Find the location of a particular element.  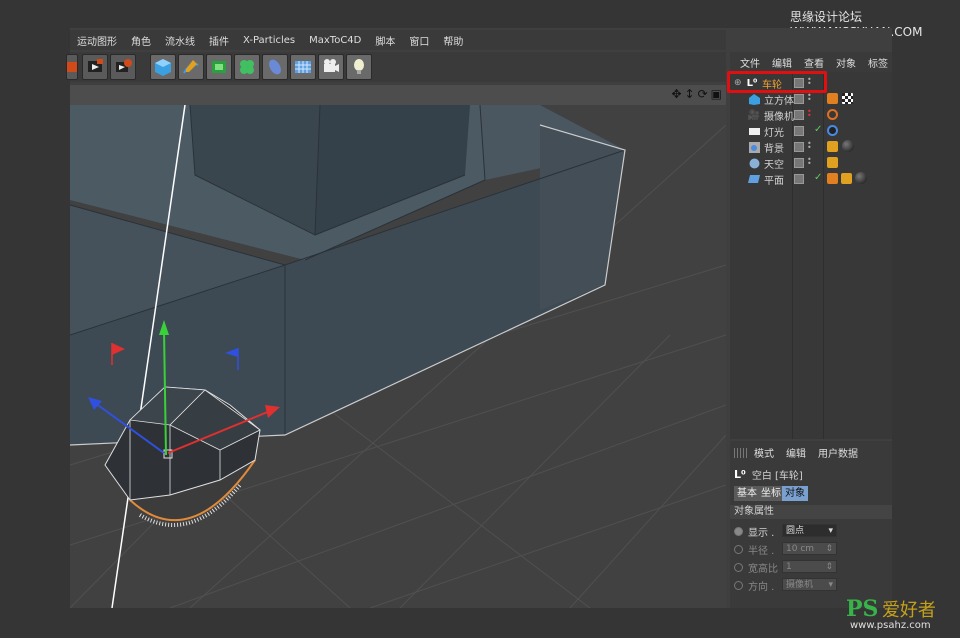

floor-icon is located at coordinates (303, 67).